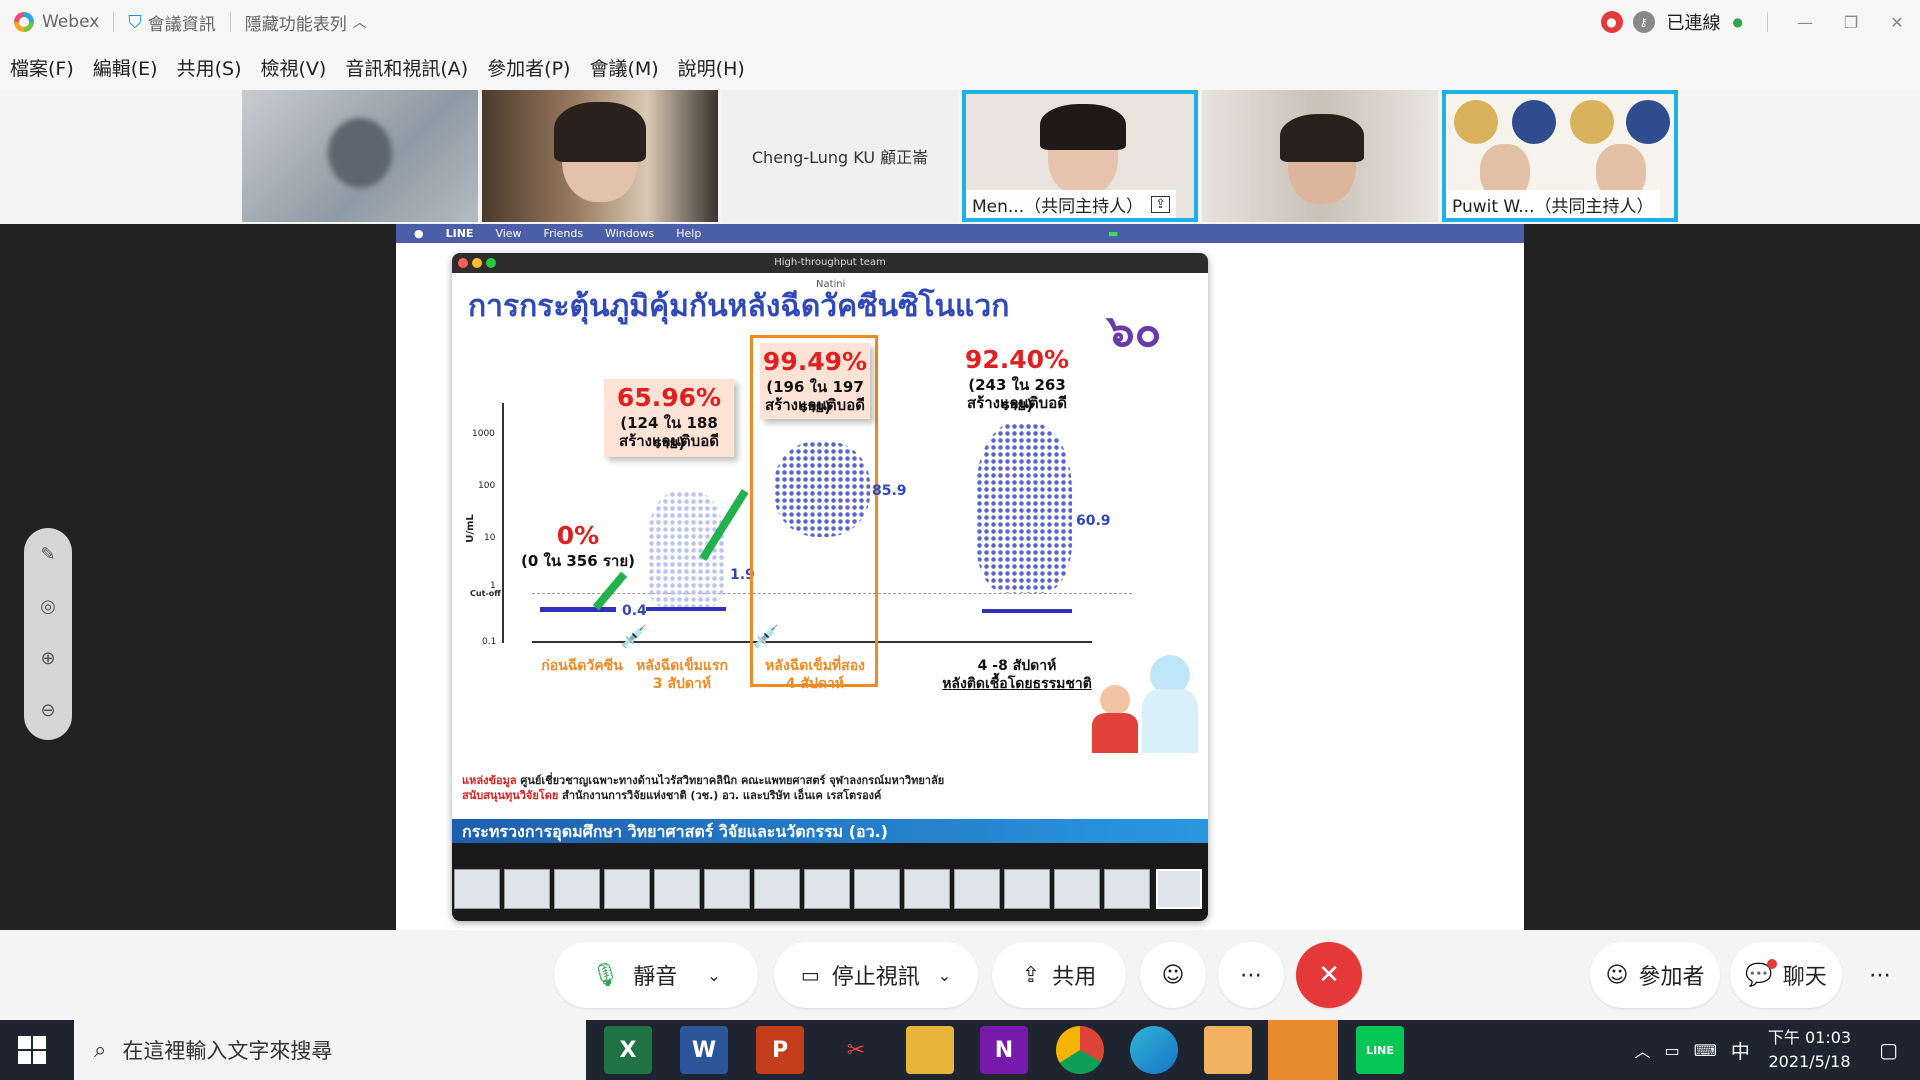 Image resolution: width=1920 pixels, height=1080 pixels. Describe the element at coordinates (1560, 156) in the screenshot. I see `participant-video-tile: Puwit W...（共同主持人）` at that location.